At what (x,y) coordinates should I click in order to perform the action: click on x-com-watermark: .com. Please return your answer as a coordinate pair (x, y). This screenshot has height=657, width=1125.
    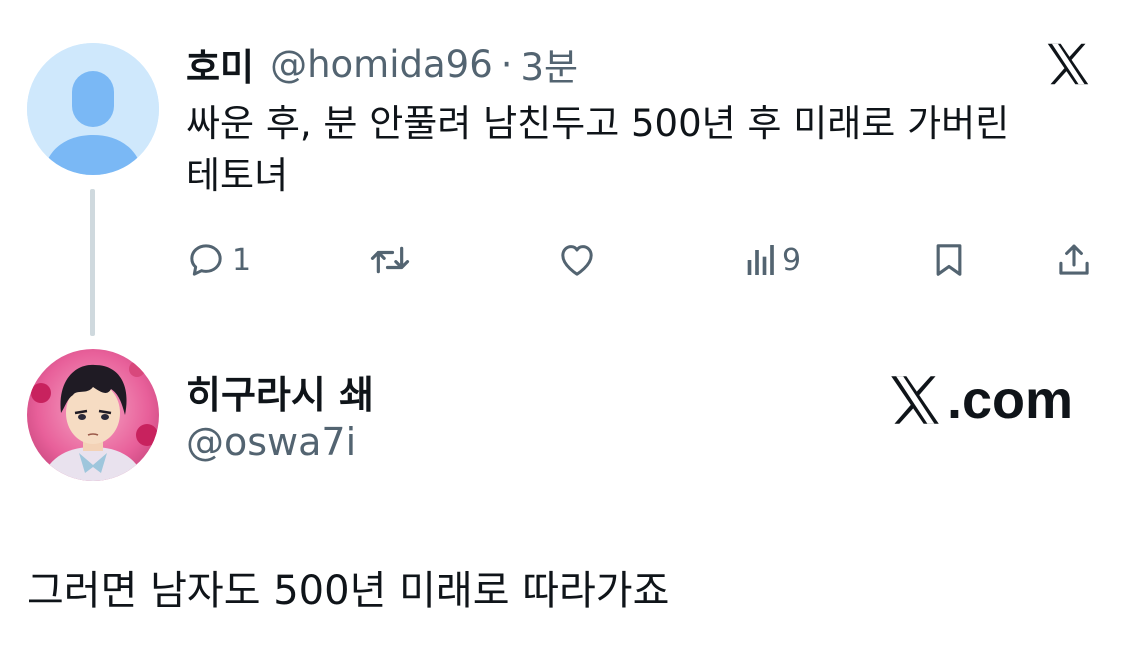
    Looking at the image, I should click on (980, 400).